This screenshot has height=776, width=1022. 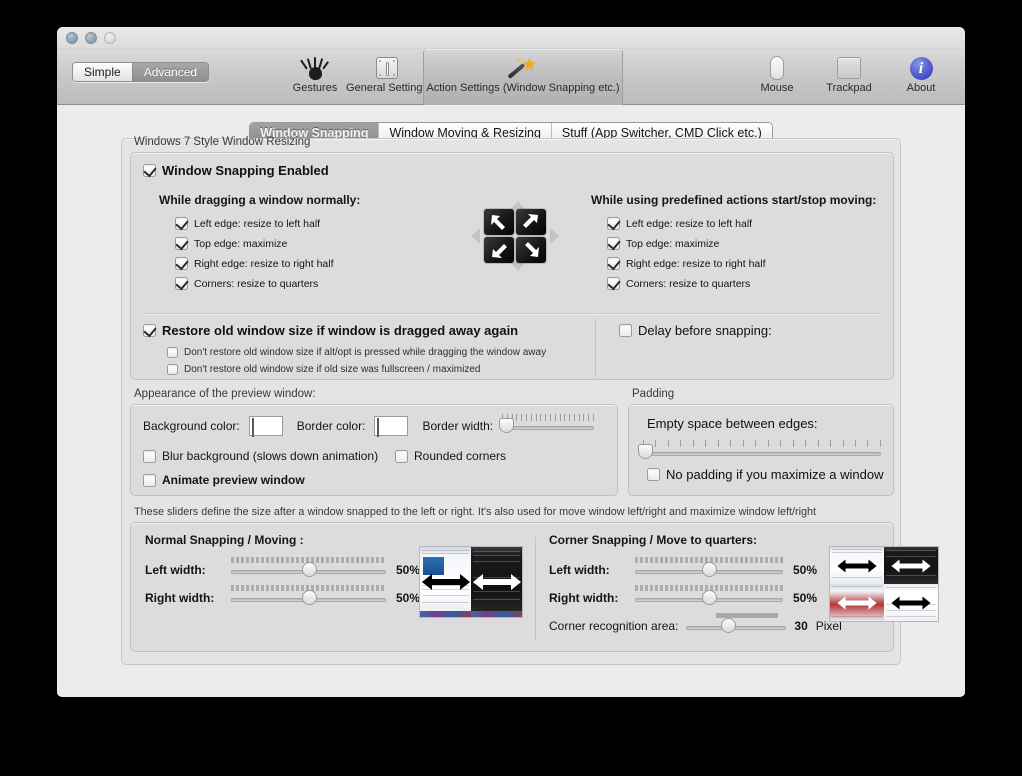 I want to click on toolbar-right-items: Mouse Trackpad i About, so click(x=849, y=77).